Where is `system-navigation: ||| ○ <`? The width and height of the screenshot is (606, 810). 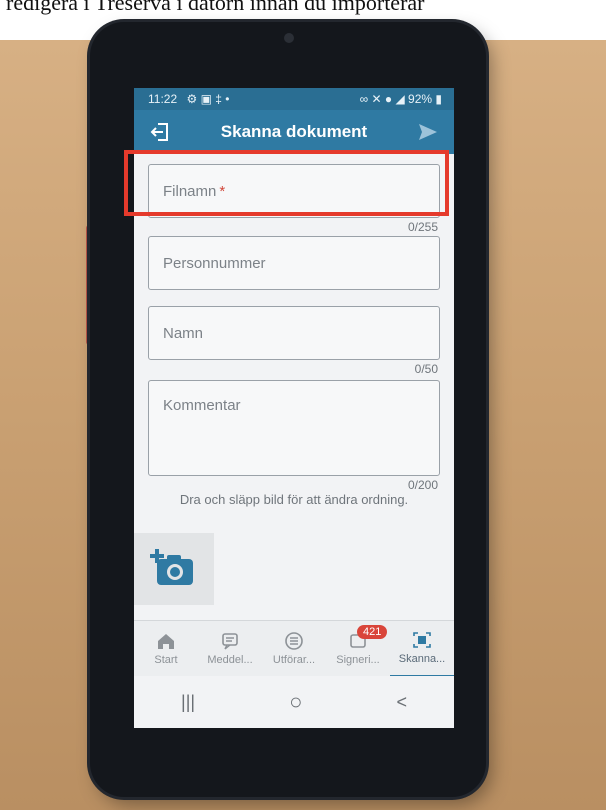
system-navigation: ||| ○ < is located at coordinates (294, 702).